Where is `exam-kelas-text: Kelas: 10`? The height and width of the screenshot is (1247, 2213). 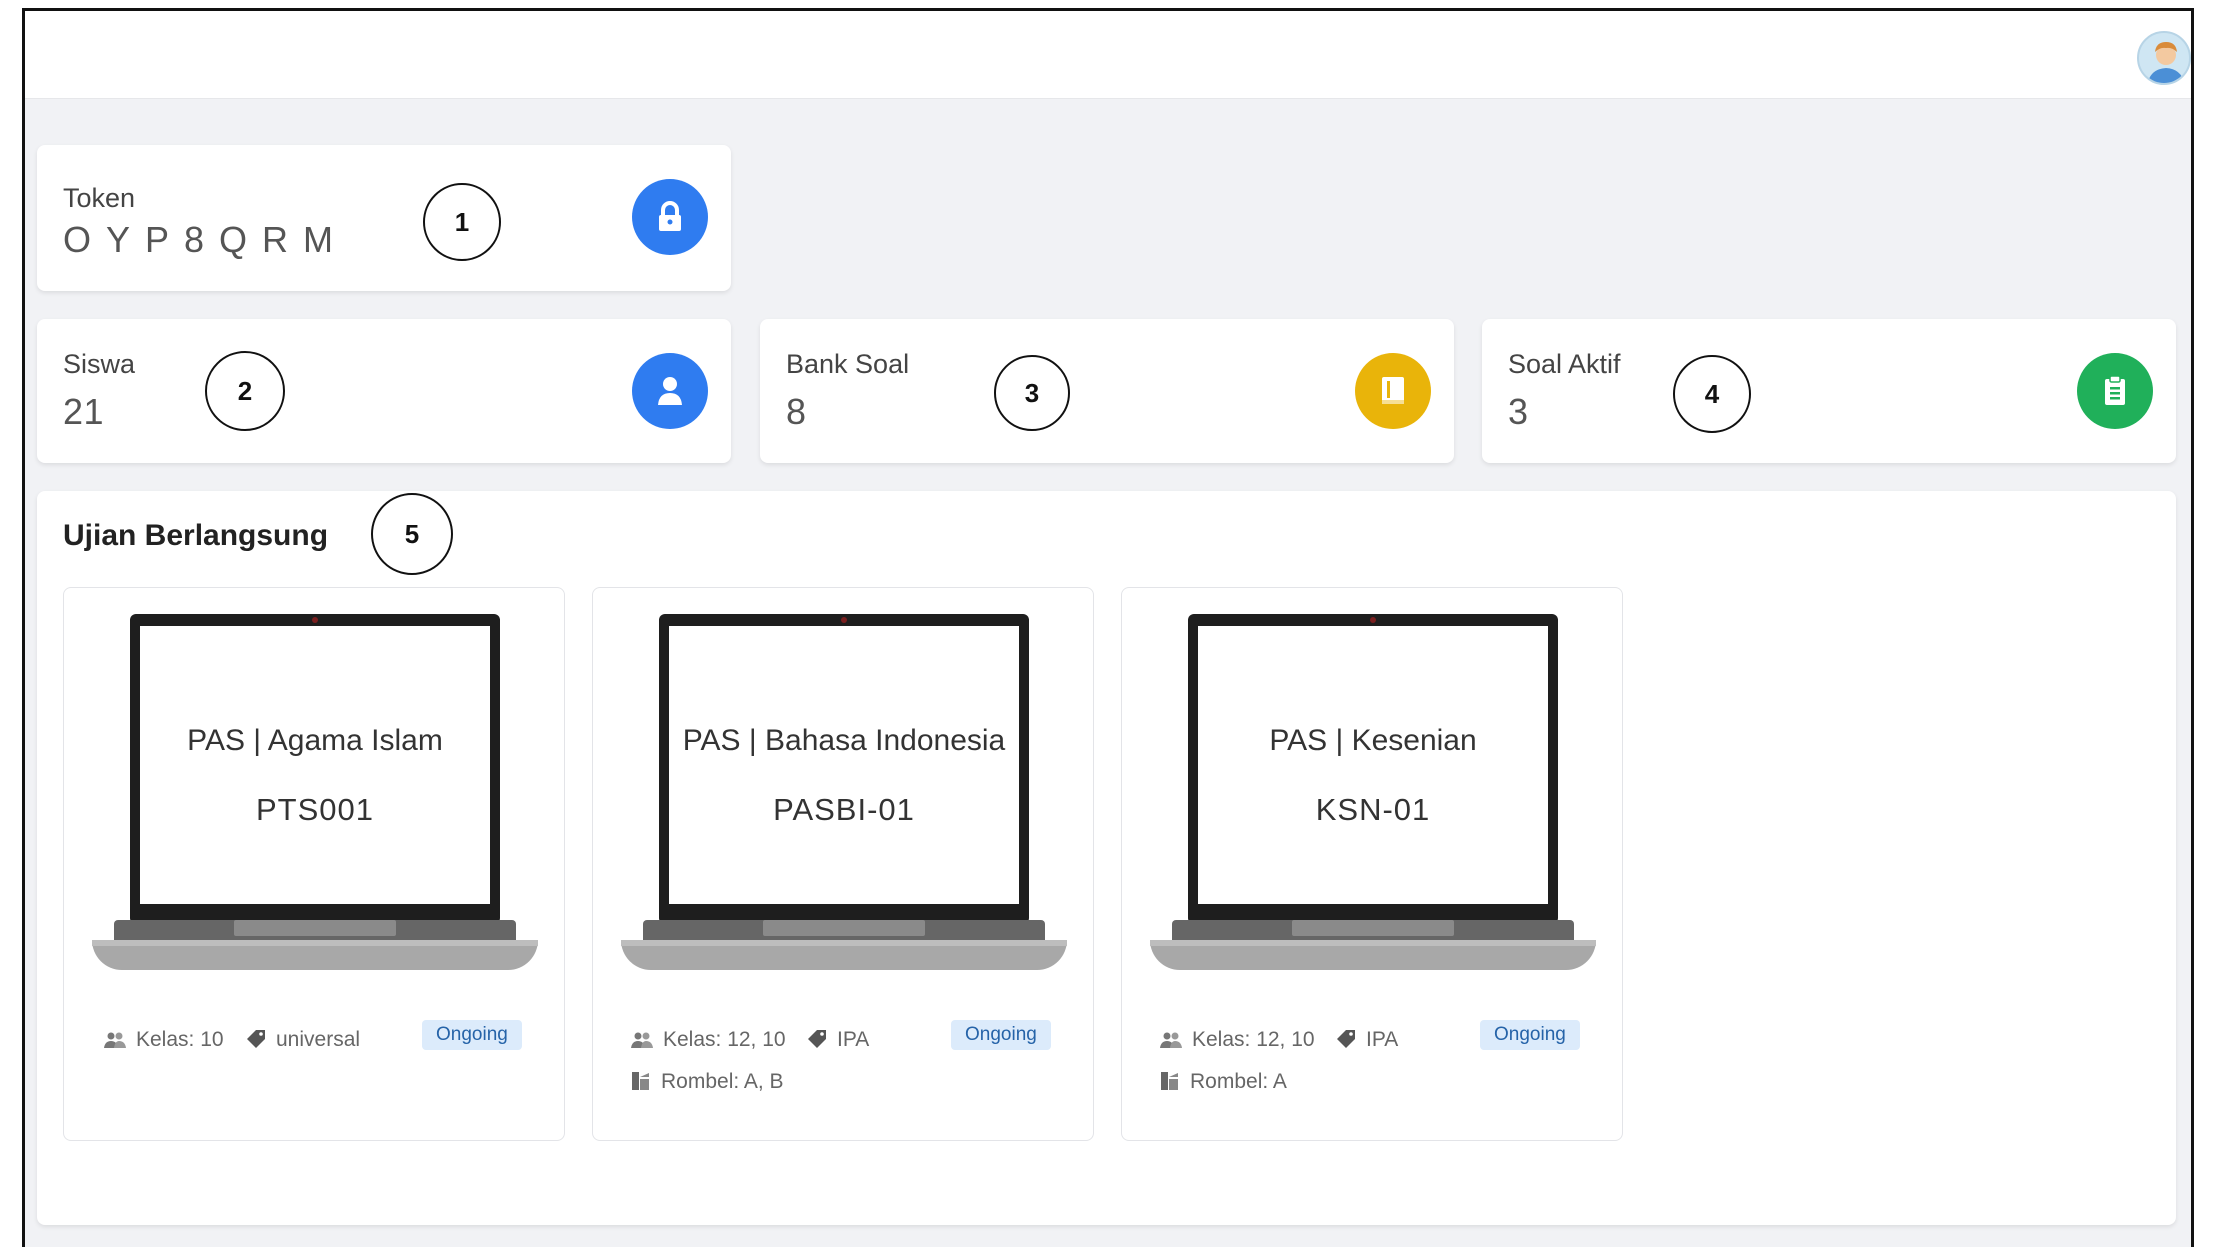
exam-kelas-text: Kelas: 10 is located at coordinates (180, 1039).